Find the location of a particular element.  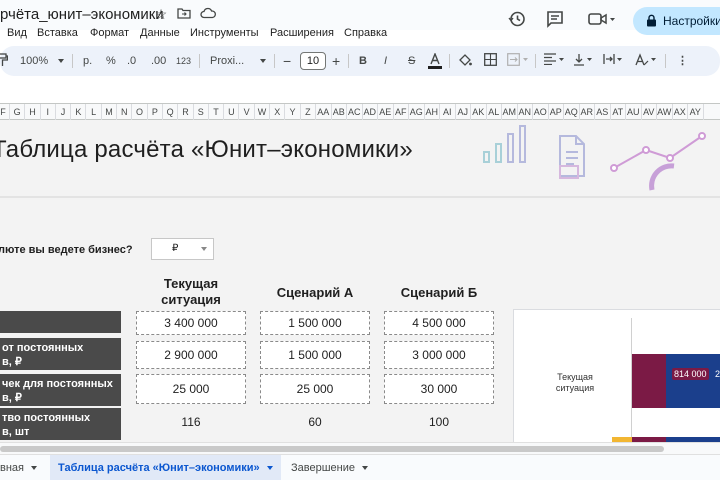

column-header: AN is located at coordinates (525, 112).